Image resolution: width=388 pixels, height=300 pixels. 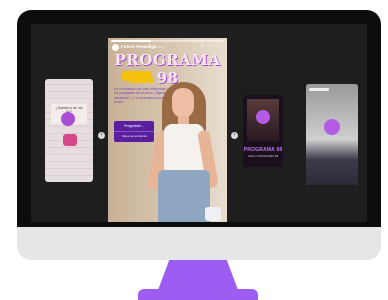 What do you see at coordinates (183, 120) in the screenshot?
I see `person-neck` at bounding box center [183, 120].